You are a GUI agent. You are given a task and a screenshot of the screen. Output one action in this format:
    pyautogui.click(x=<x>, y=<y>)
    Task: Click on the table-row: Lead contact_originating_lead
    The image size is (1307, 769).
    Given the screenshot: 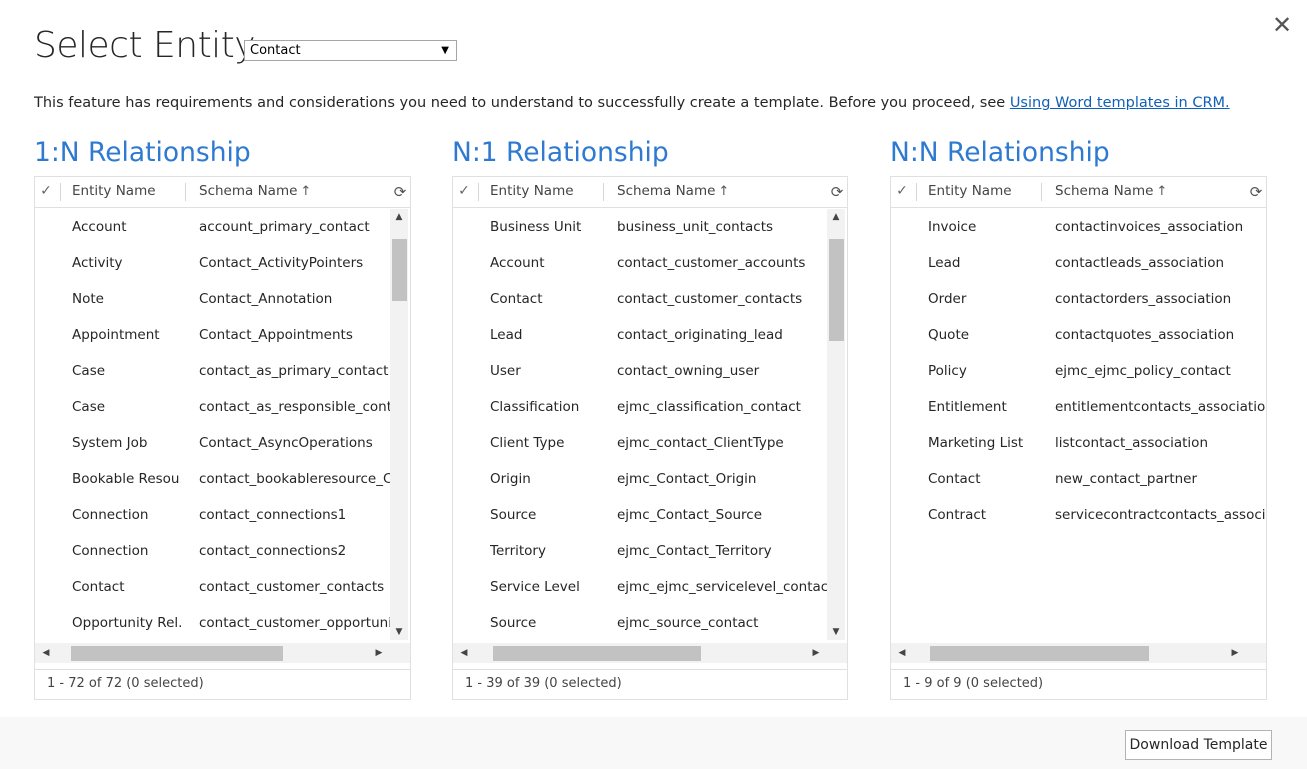 What is the action you would take?
    pyautogui.click(x=641, y=335)
    